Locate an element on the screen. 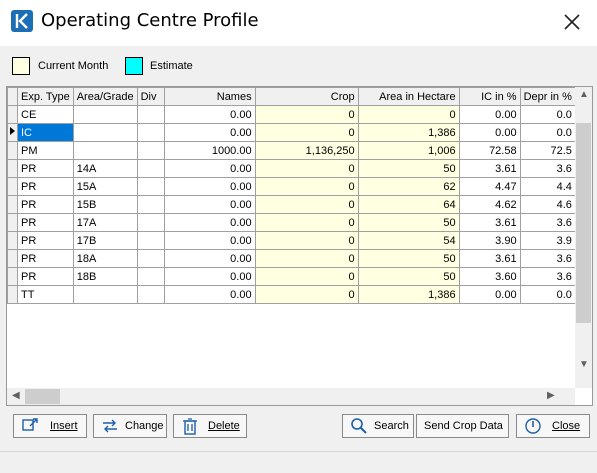 The width and height of the screenshot is (597, 473). cell-crop: 1,136,250 is located at coordinates (306, 150).